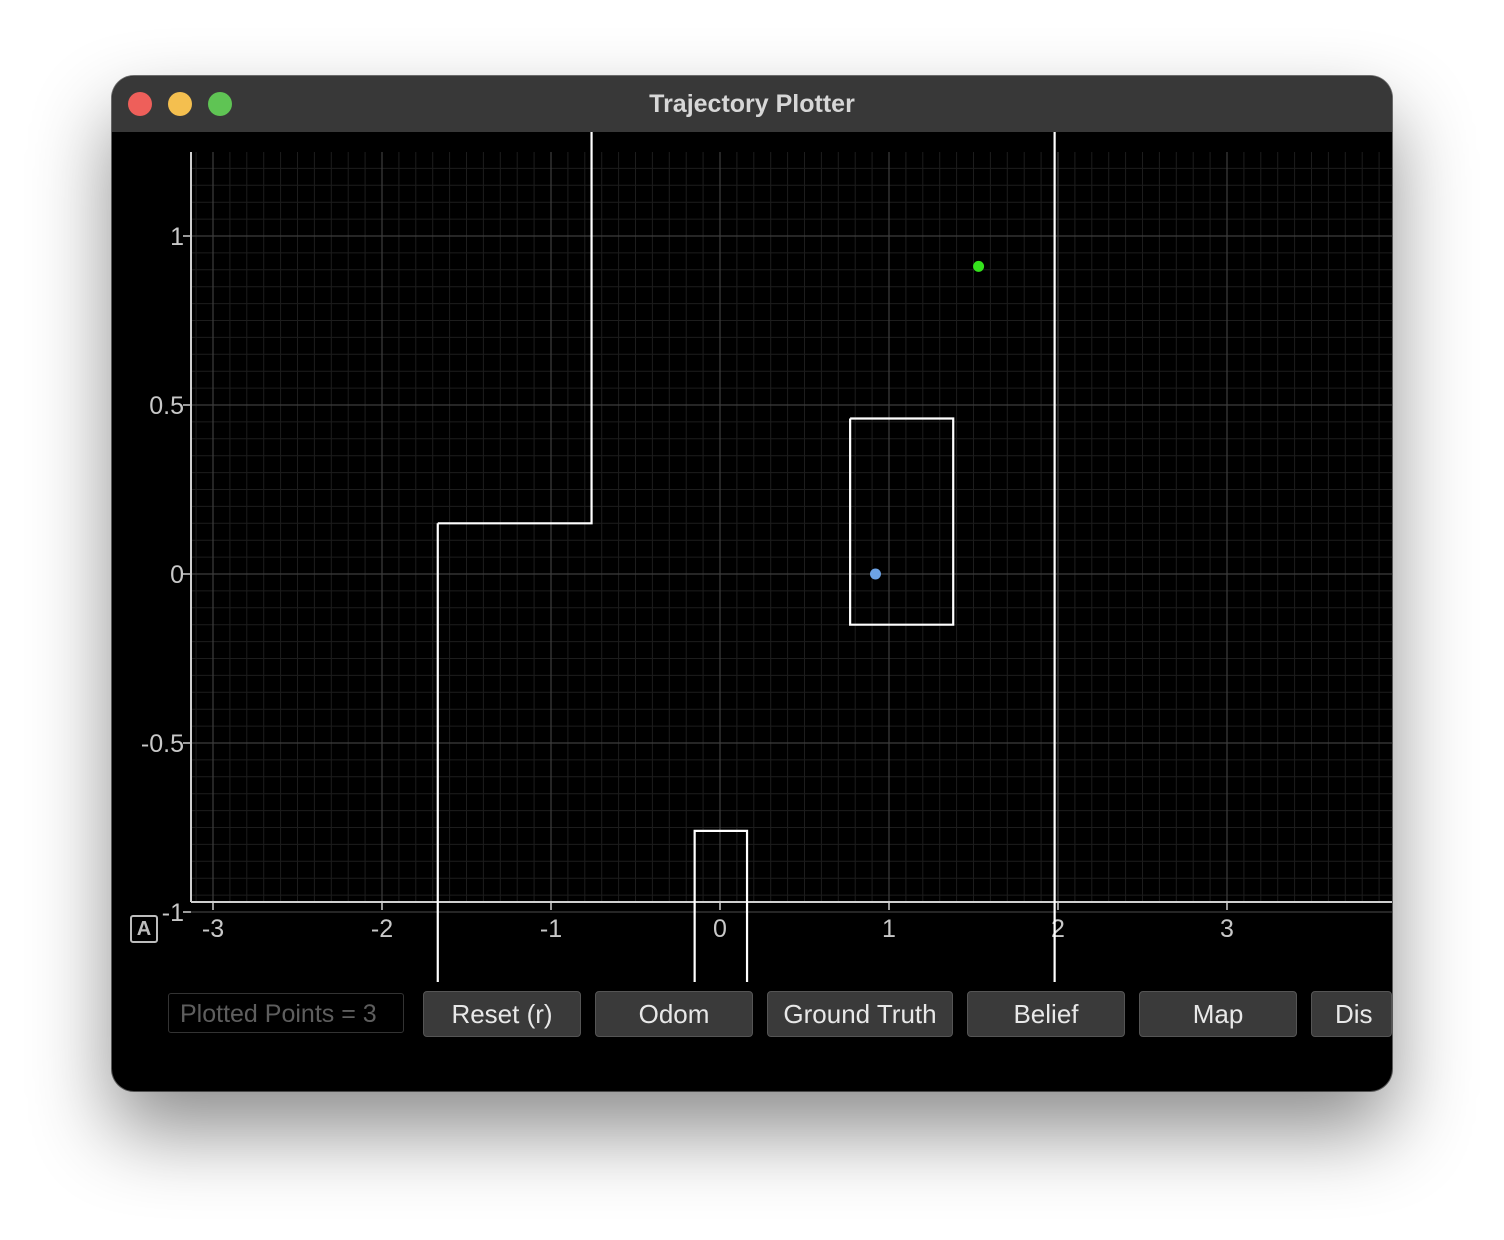  I want to click on window-title: Trajectory Plotter, so click(752, 104).